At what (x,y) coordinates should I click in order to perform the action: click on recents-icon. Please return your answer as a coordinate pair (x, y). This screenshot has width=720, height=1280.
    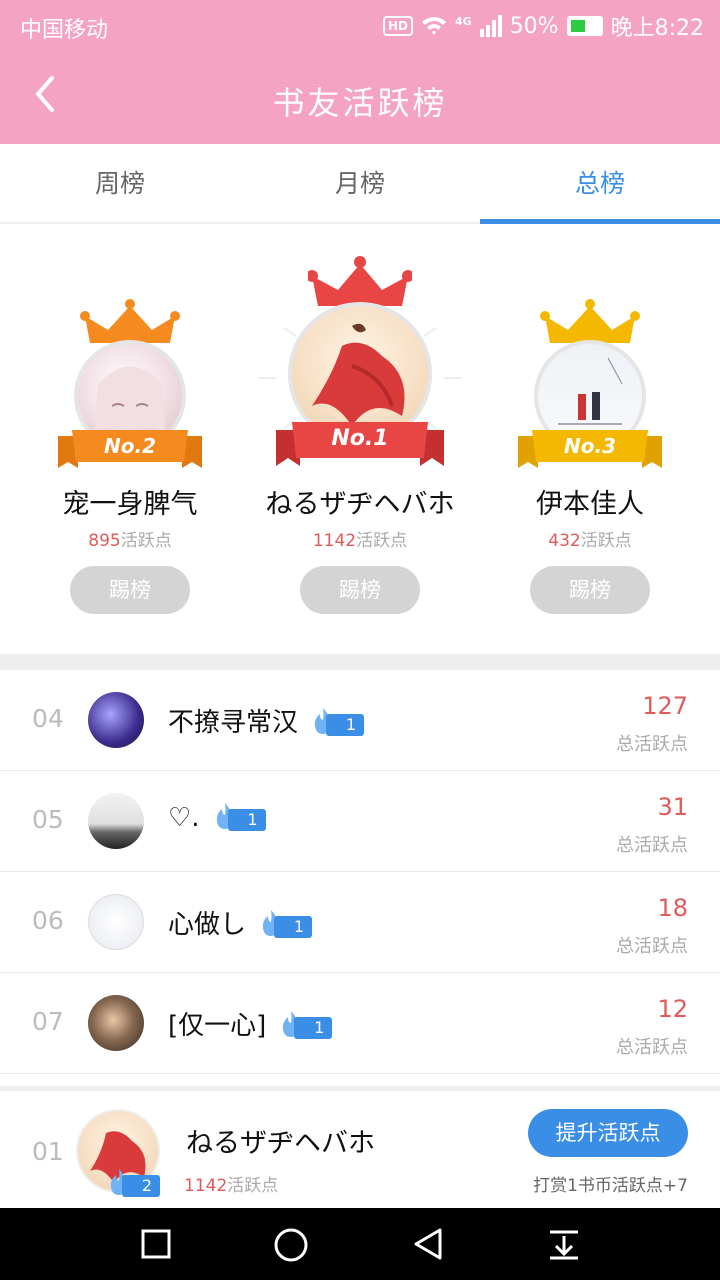
    Looking at the image, I should click on (156, 1244).